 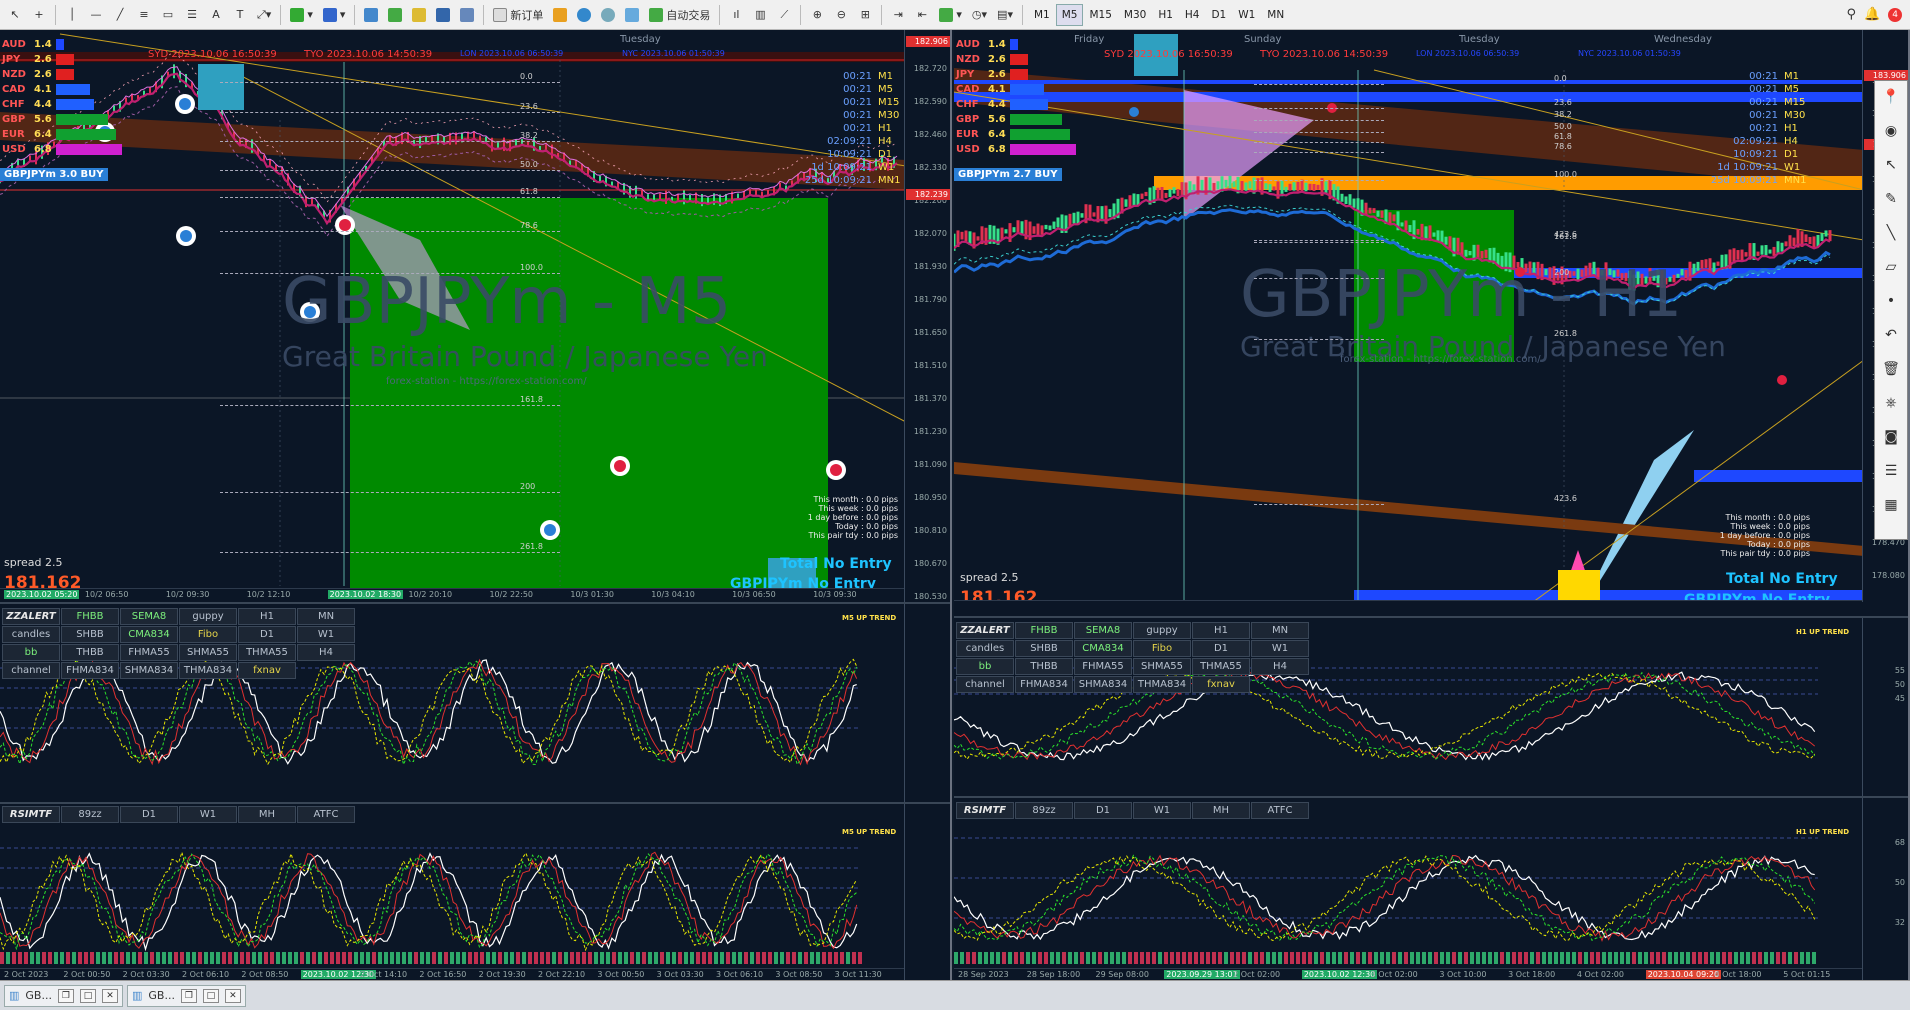 What do you see at coordinates (1221, 630) in the screenshot?
I see `indicator-toggle-h1: H1` at bounding box center [1221, 630].